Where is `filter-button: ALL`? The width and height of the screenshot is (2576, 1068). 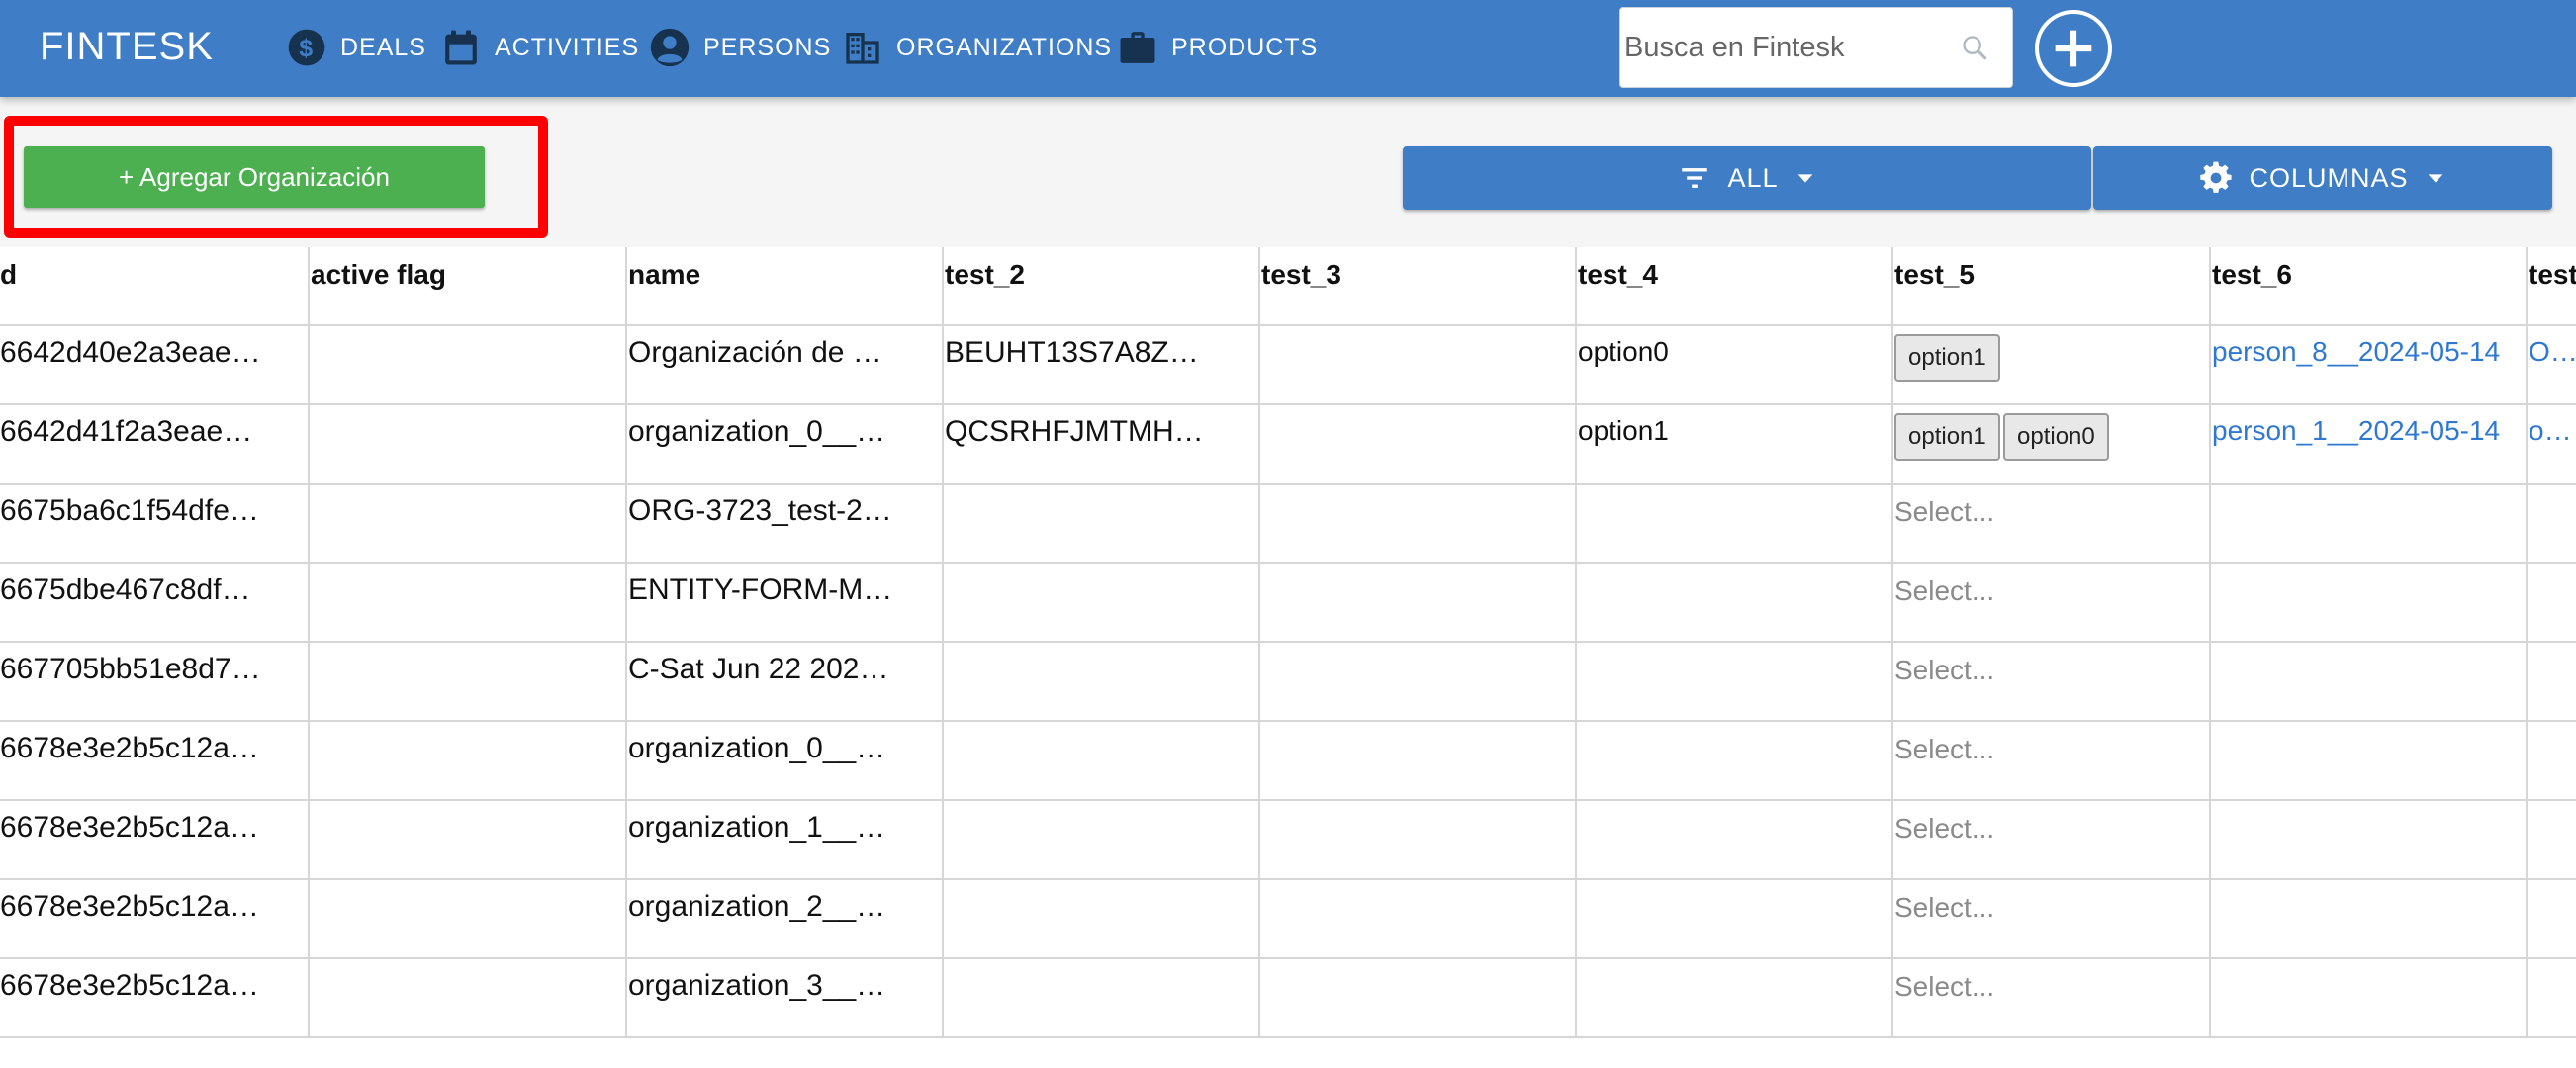
filter-button: ALL is located at coordinates (1747, 178).